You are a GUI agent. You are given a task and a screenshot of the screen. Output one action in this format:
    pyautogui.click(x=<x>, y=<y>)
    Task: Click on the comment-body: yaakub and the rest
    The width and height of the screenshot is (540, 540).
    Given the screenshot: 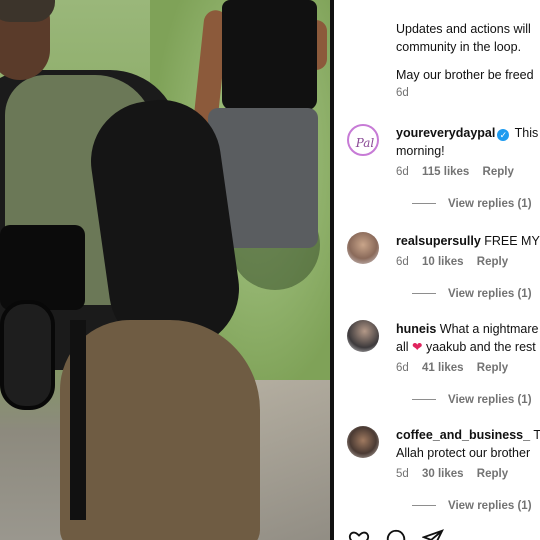 What is the action you would take?
    pyautogui.click(x=480, y=347)
    